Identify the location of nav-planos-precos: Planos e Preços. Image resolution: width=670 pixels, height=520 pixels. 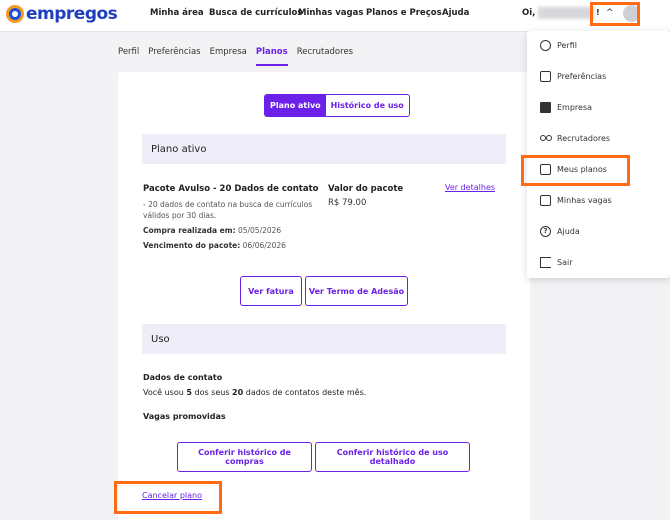
(404, 13).